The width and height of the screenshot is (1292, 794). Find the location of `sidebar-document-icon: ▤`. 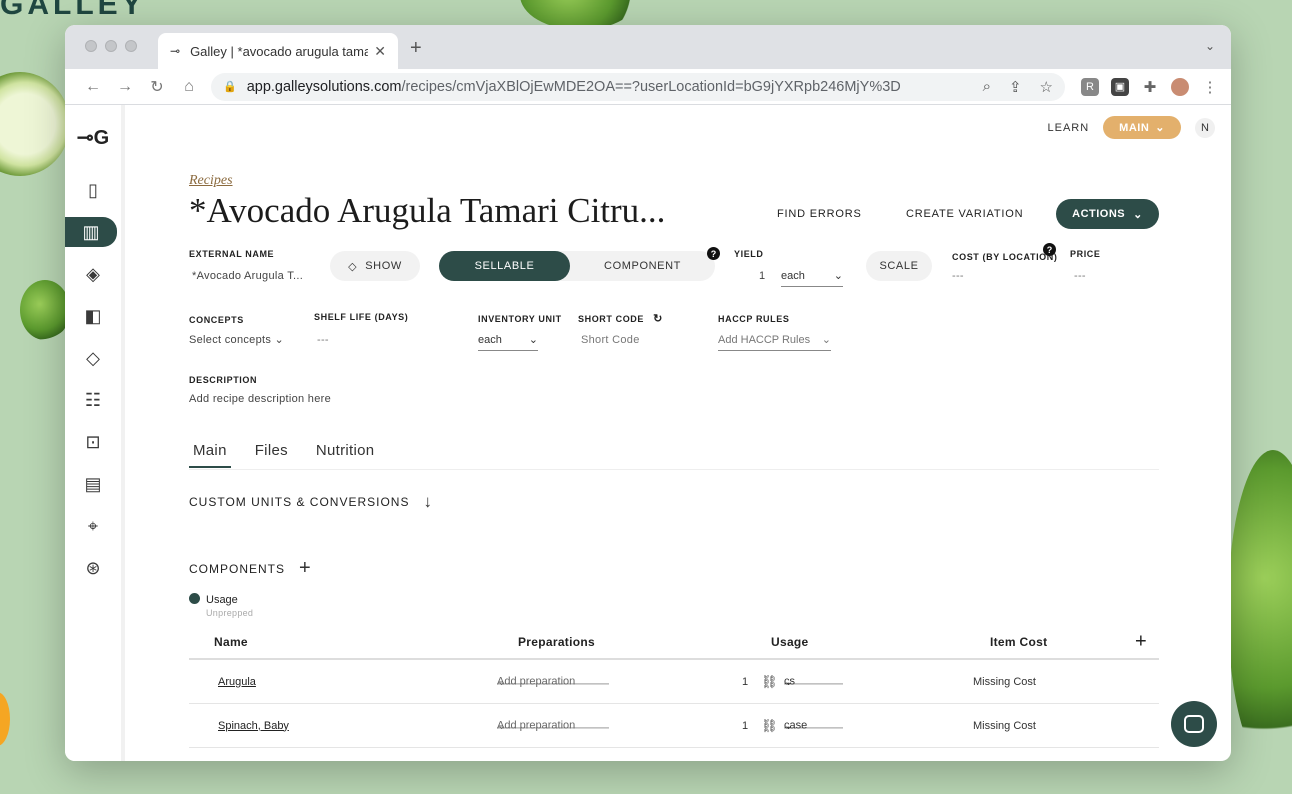

sidebar-document-icon: ▤ is located at coordinates (93, 484).